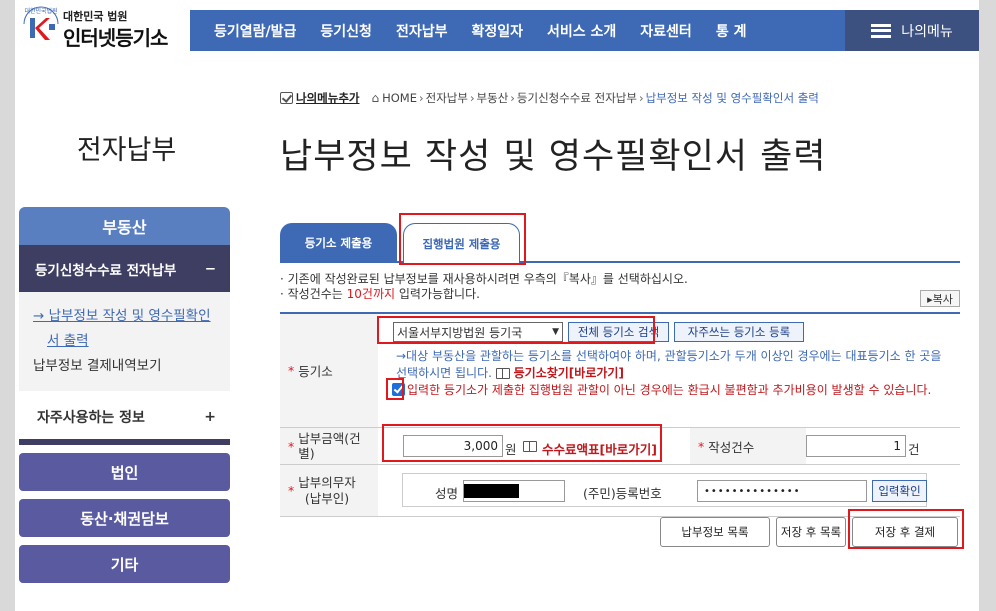 This screenshot has height=611, width=996. I want to click on nav-item-service: 서비스 소개, so click(581, 31).